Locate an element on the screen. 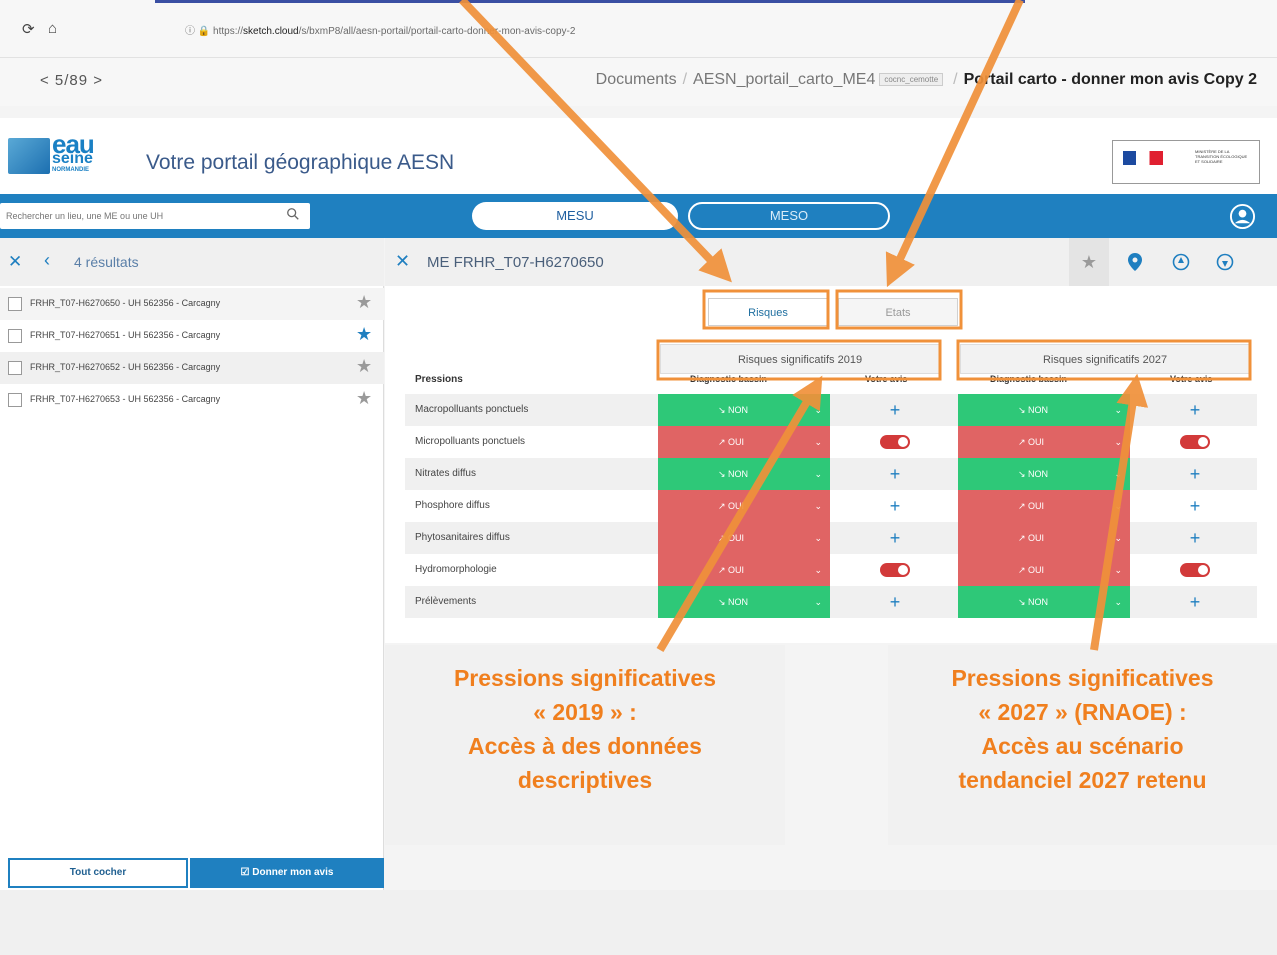  trend-arrow-icon: ↘ is located at coordinates (1023, 474).